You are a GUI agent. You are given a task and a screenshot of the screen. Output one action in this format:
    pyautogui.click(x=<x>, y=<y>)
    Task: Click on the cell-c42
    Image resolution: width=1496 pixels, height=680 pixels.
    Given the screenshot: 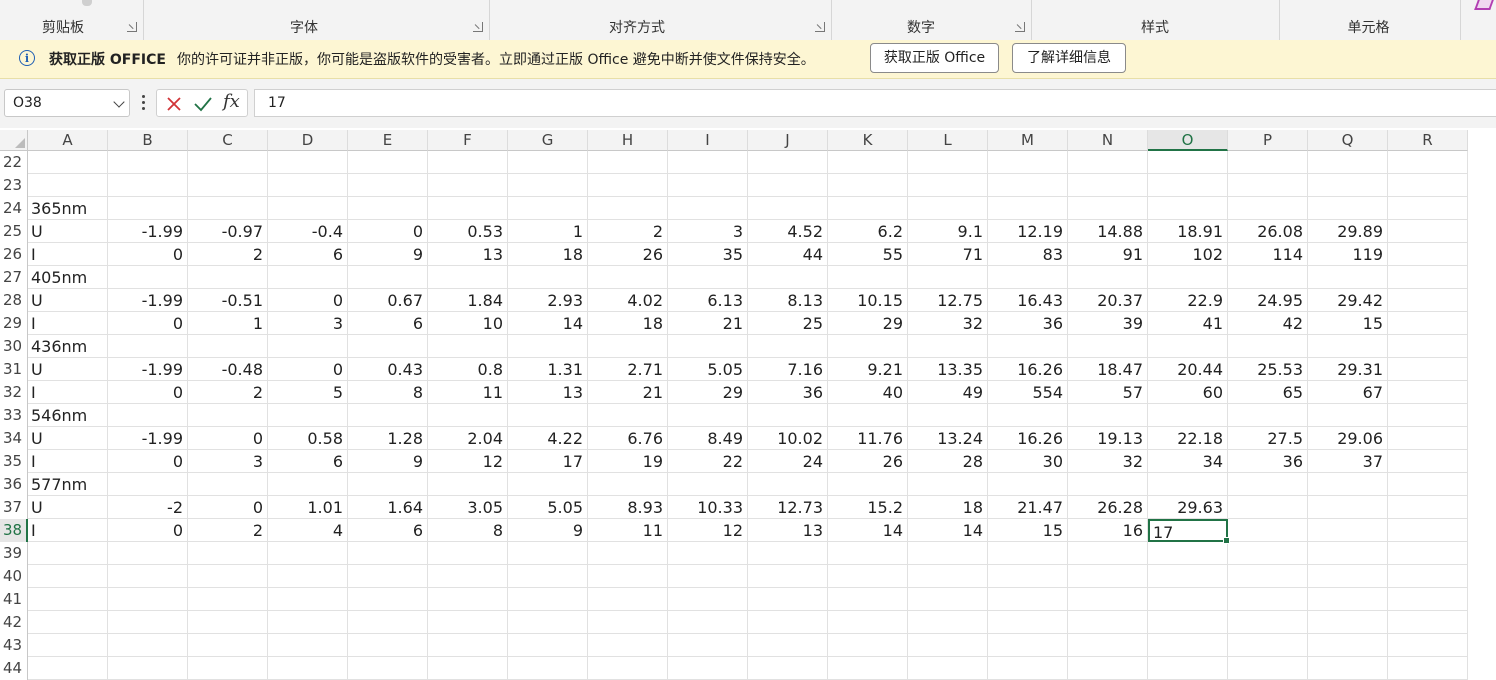 What is the action you would take?
    pyautogui.click(x=228, y=622)
    